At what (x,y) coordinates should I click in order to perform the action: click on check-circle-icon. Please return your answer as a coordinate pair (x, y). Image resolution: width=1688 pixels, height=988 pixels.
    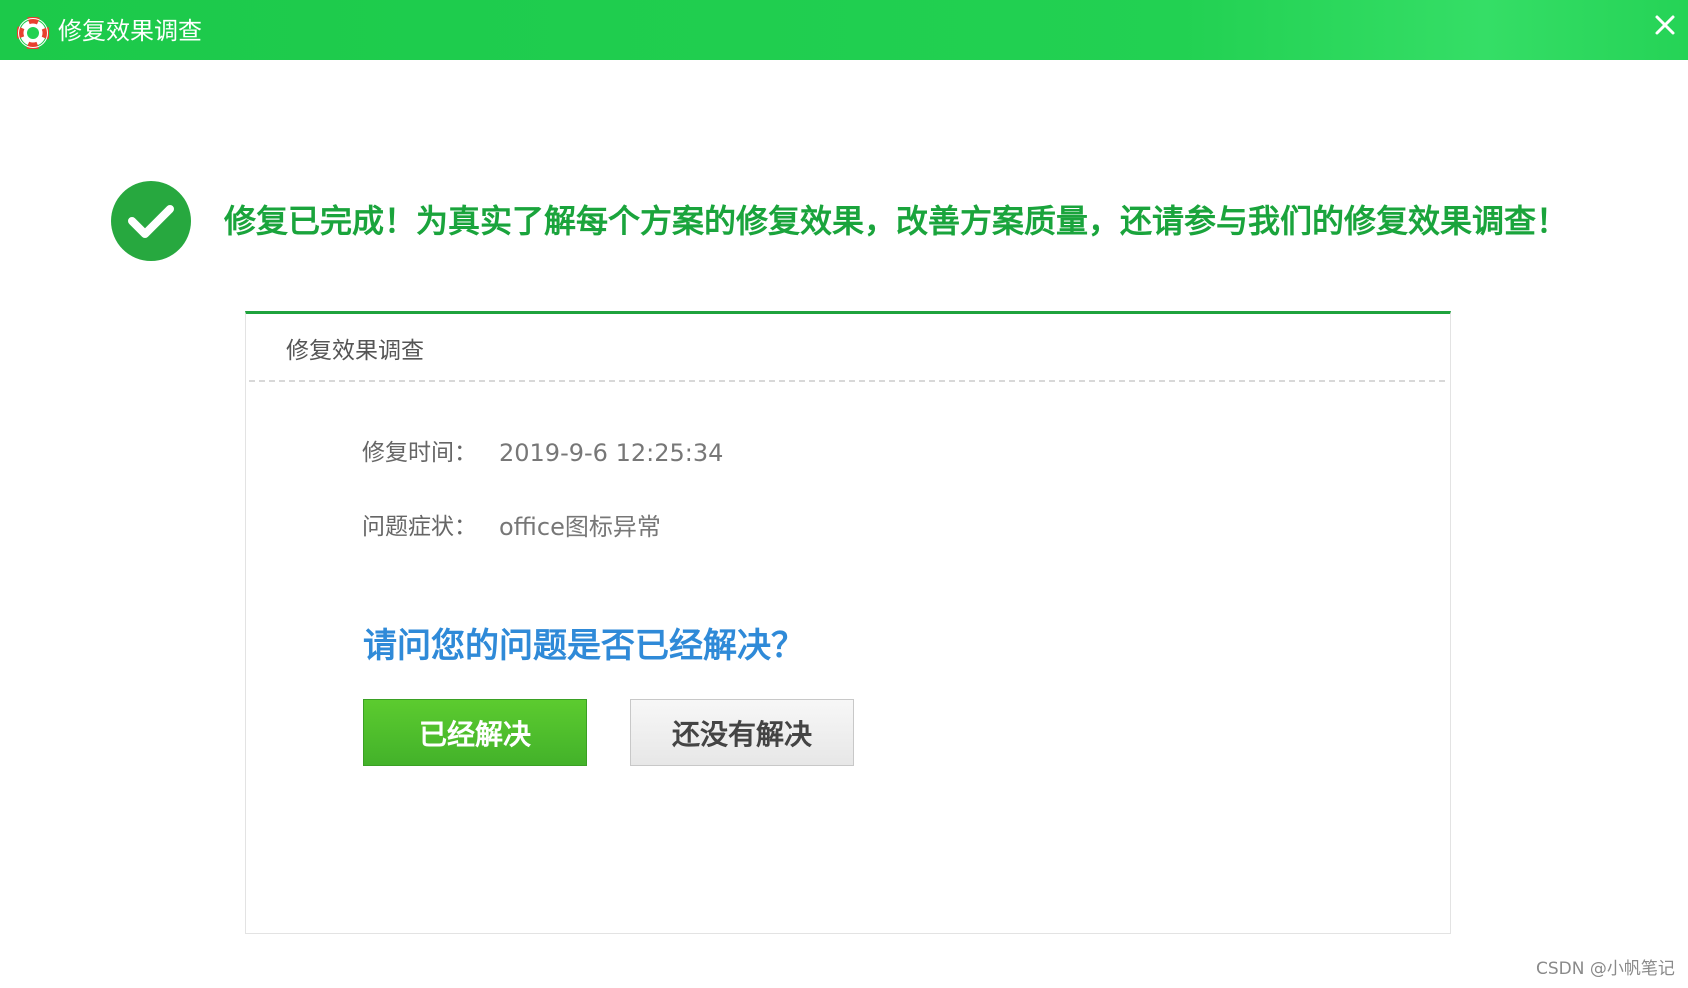
    Looking at the image, I should click on (151, 221).